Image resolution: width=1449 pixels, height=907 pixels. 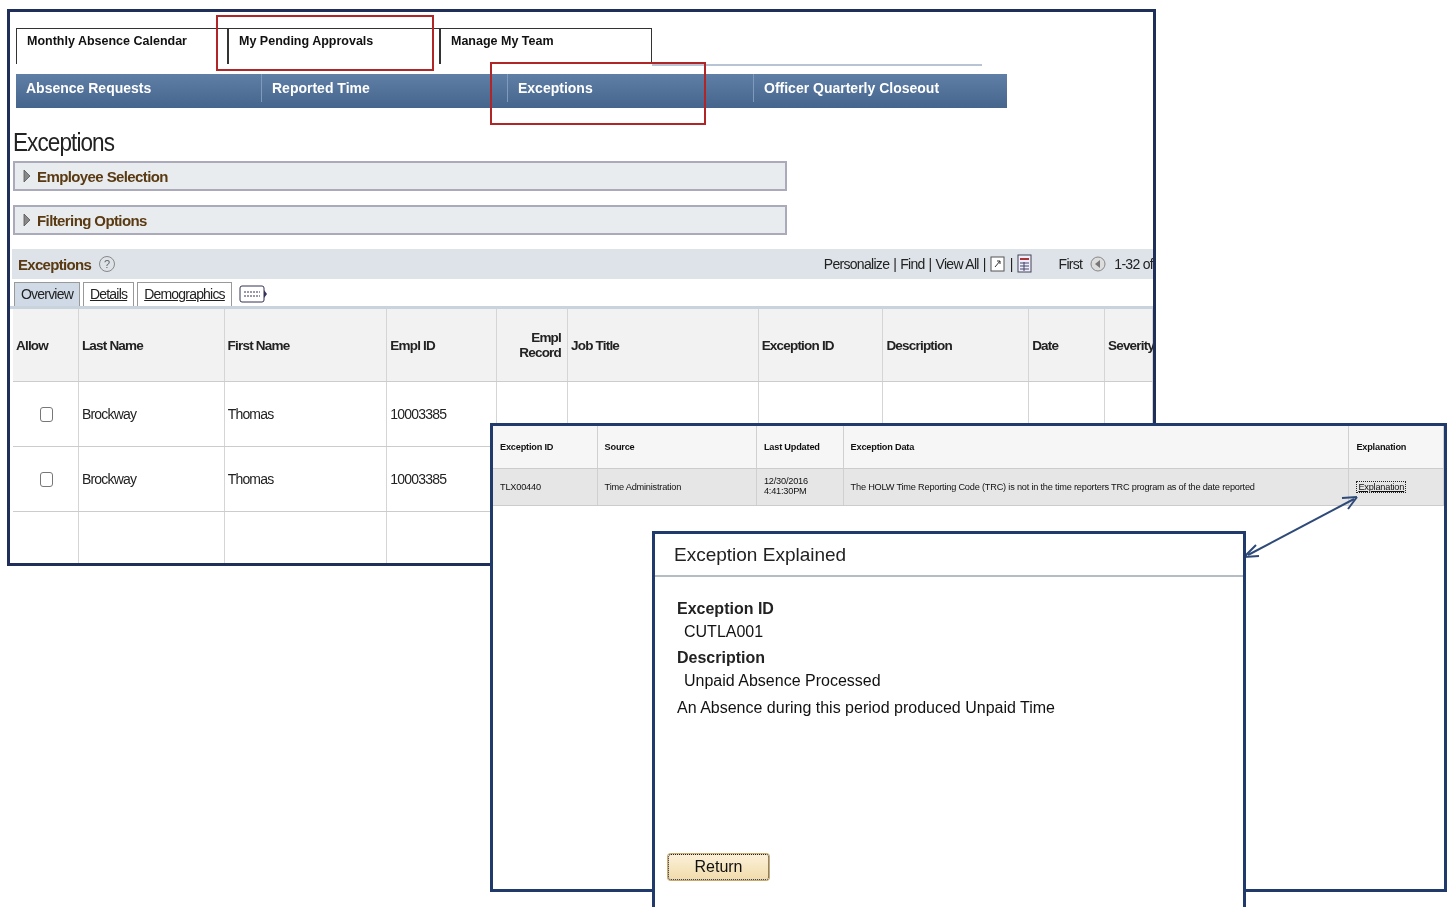 I want to click on show-all-columns-icon, so click(x=252, y=294).